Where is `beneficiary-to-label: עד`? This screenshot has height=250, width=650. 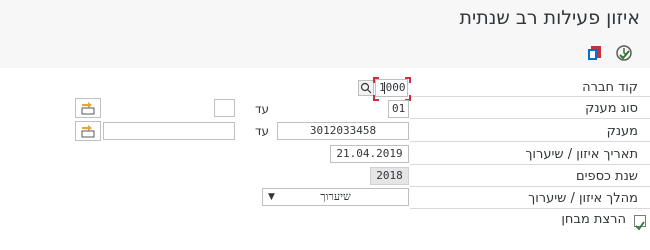
beneficiary-to-label: עד is located at coordinates (262, 131).